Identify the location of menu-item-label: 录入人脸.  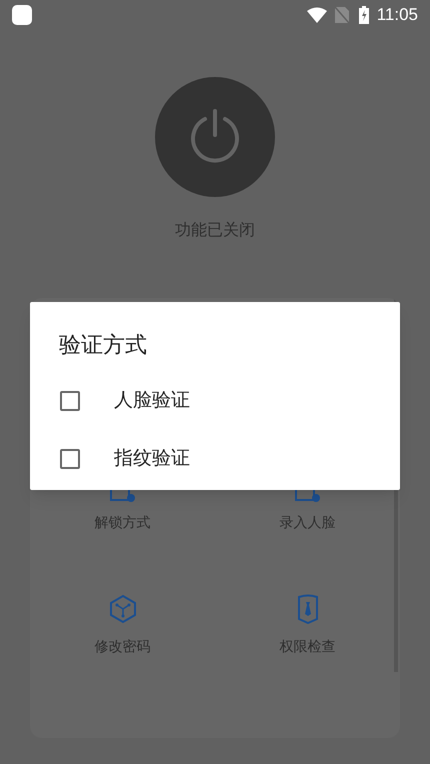
(308, 522).